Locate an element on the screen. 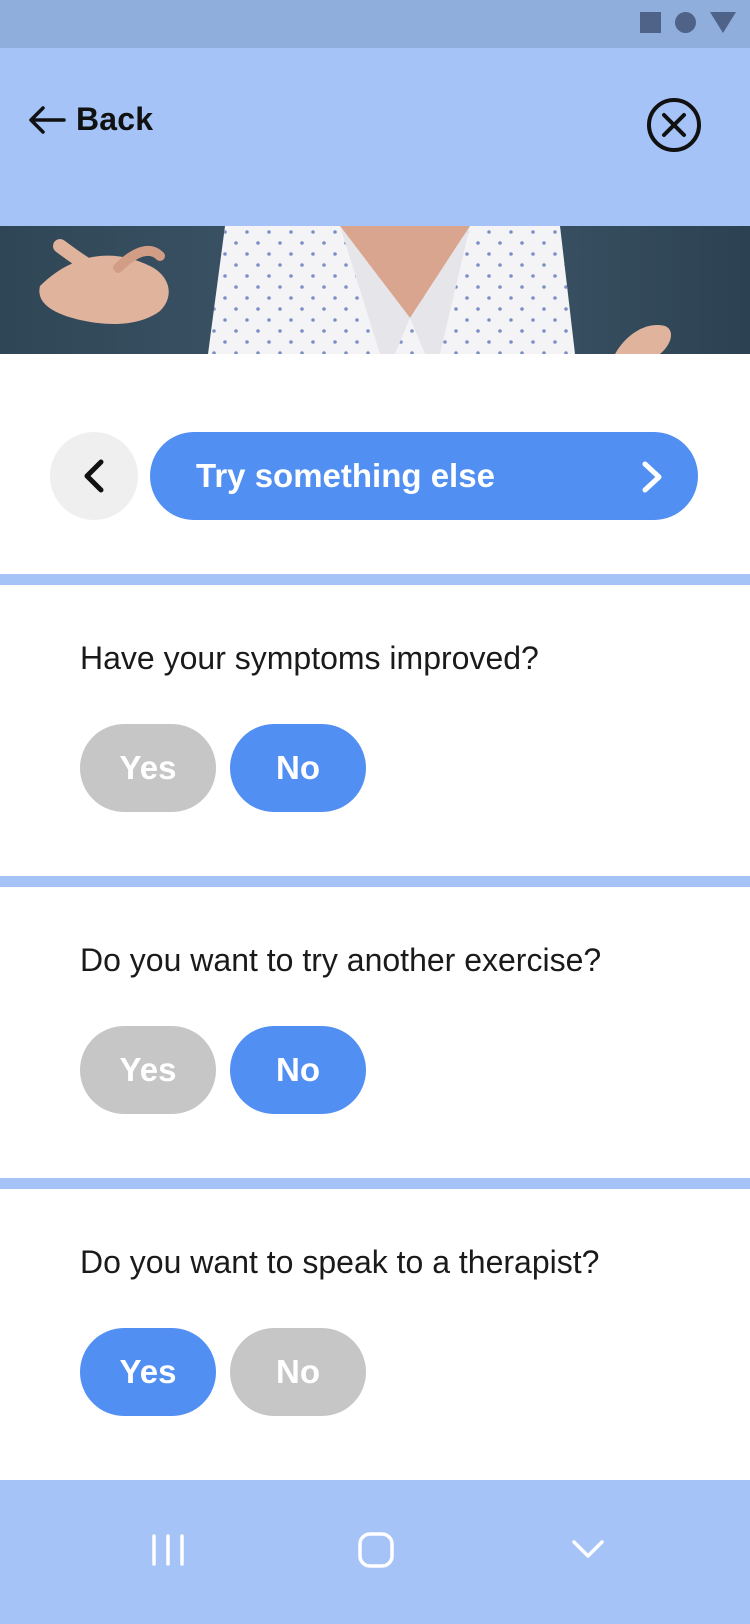  exercise-navigation: Try something else is located at coordinates (375, 464).